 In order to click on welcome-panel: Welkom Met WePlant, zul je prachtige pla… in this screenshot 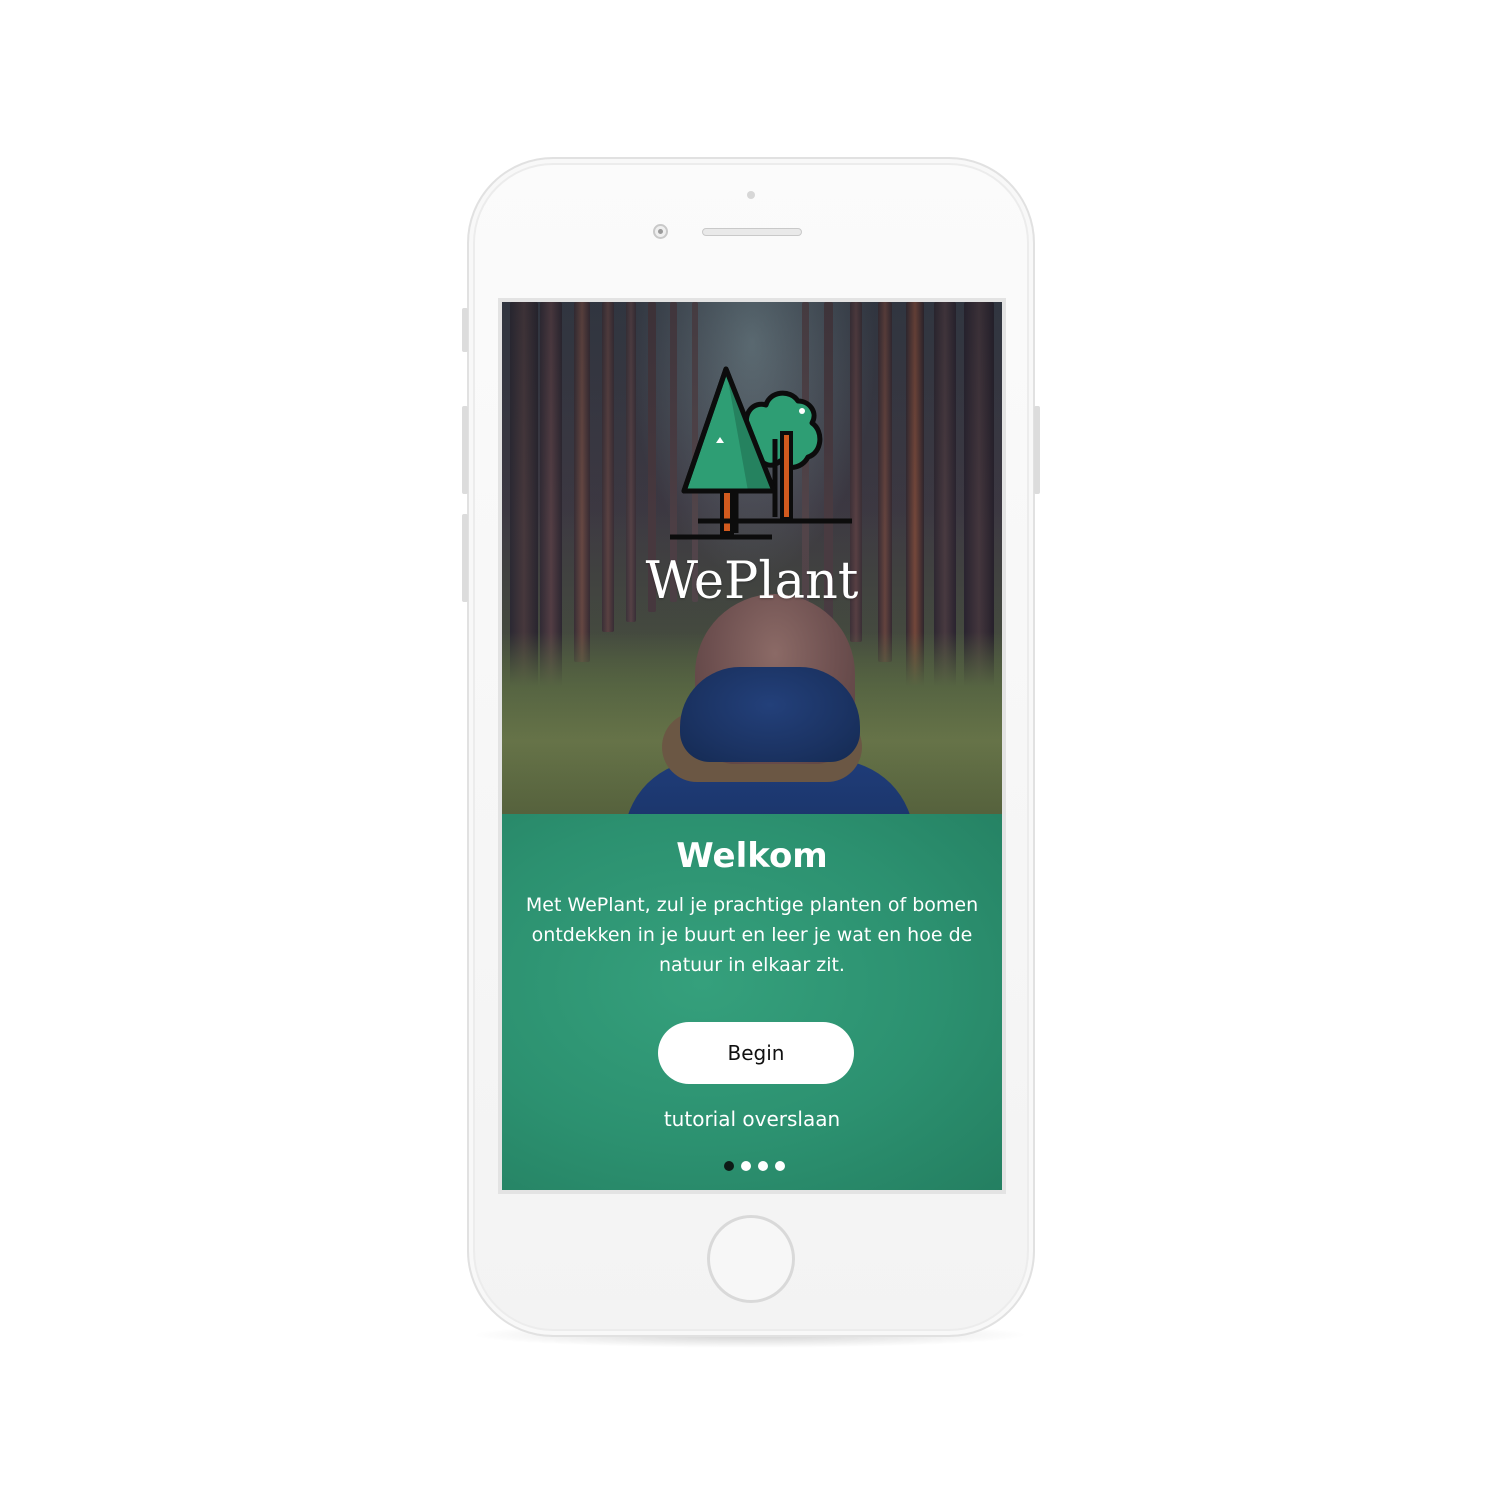, I will do `click(752, 1002)`.